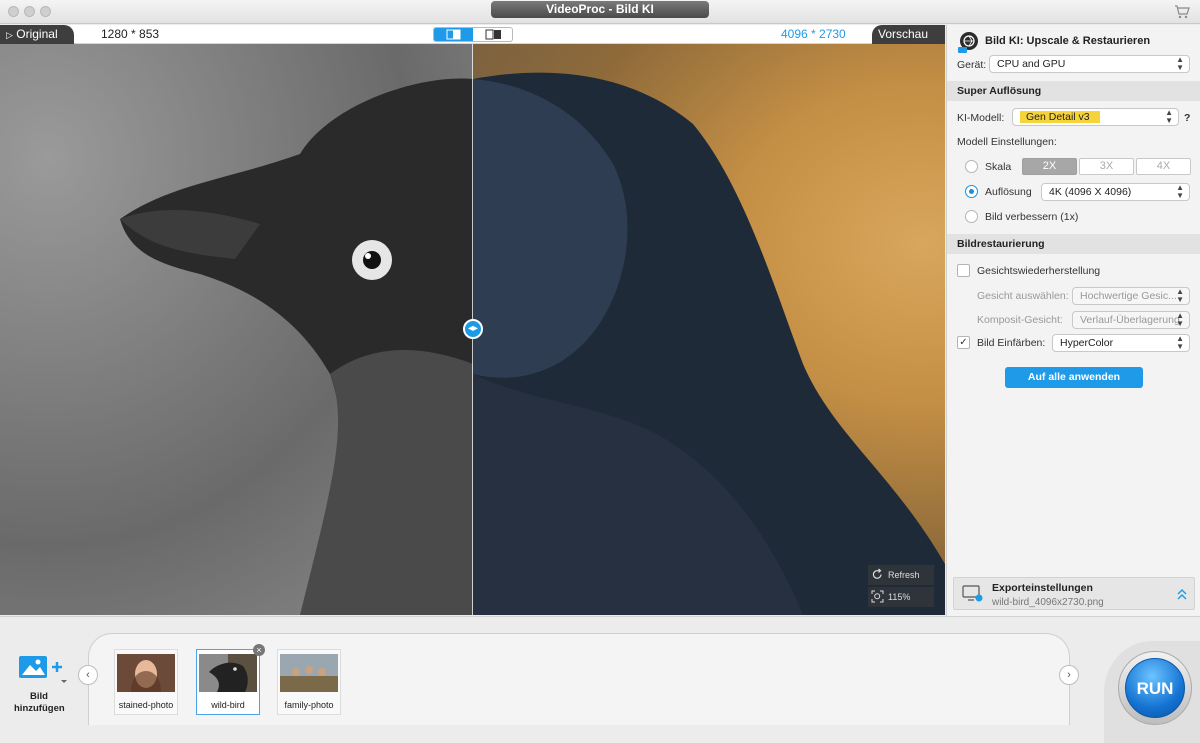  I want to click on side-by-side-button, so click(493, 34).